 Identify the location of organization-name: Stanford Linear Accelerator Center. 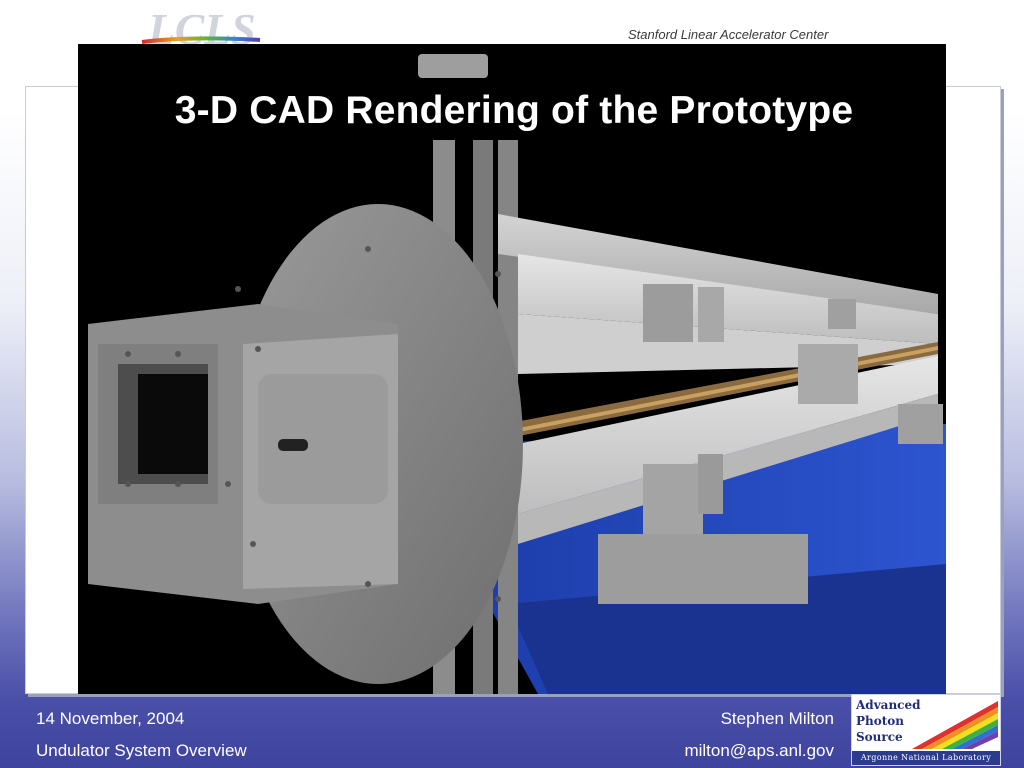
(728, 34).